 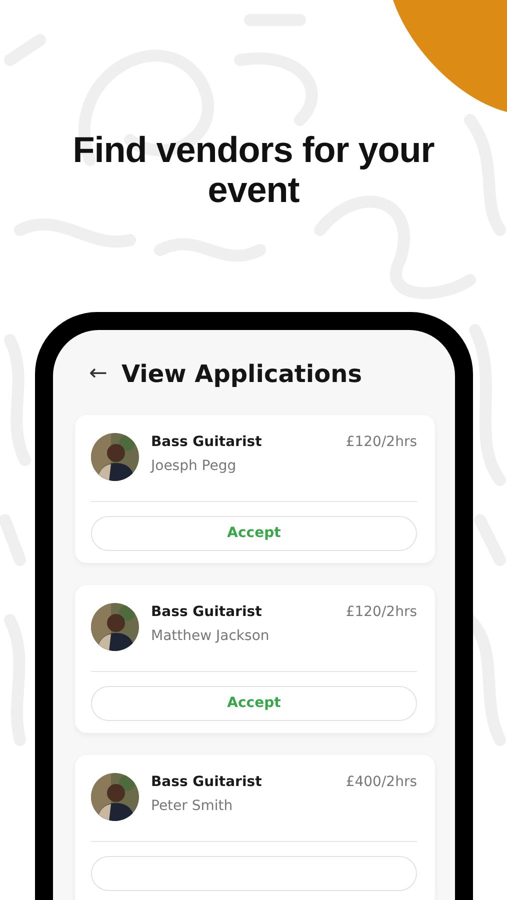 I want to click on screen-title: View Applications, so click(x=241, y=374).